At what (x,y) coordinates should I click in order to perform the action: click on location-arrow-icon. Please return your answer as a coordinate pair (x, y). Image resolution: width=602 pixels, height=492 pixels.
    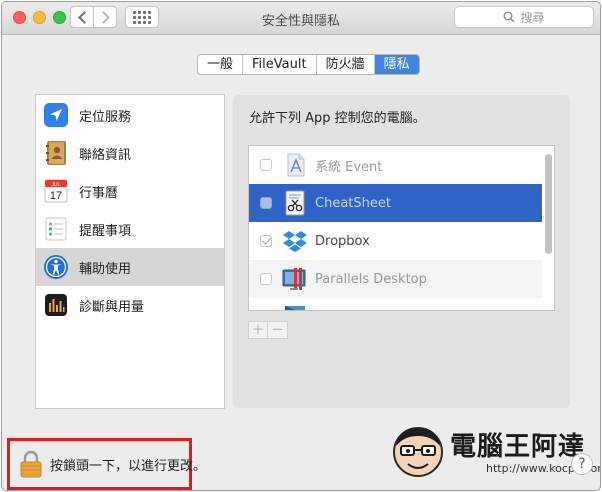
    Looking at the image, I should click on (56, 115).